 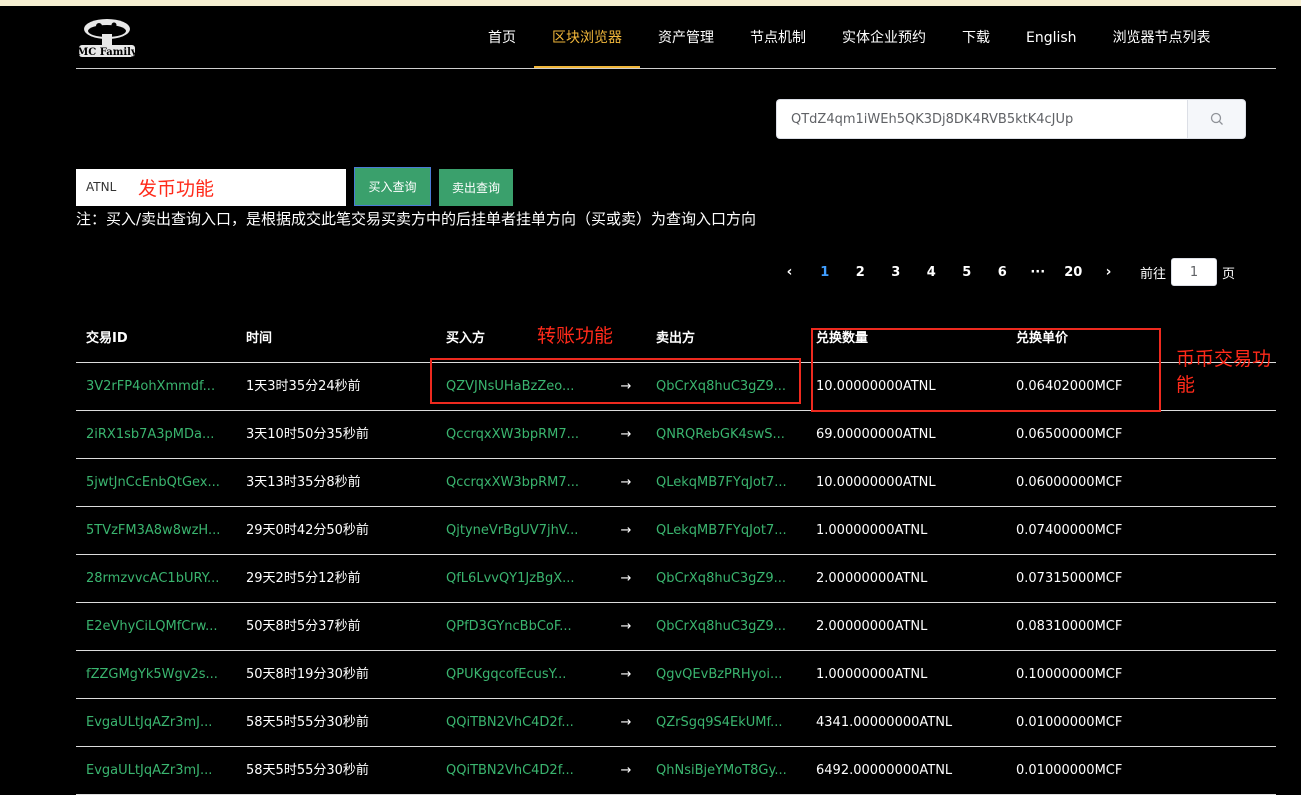 I want to click on header-seller: 卖出方, so click(x=676, y=338).